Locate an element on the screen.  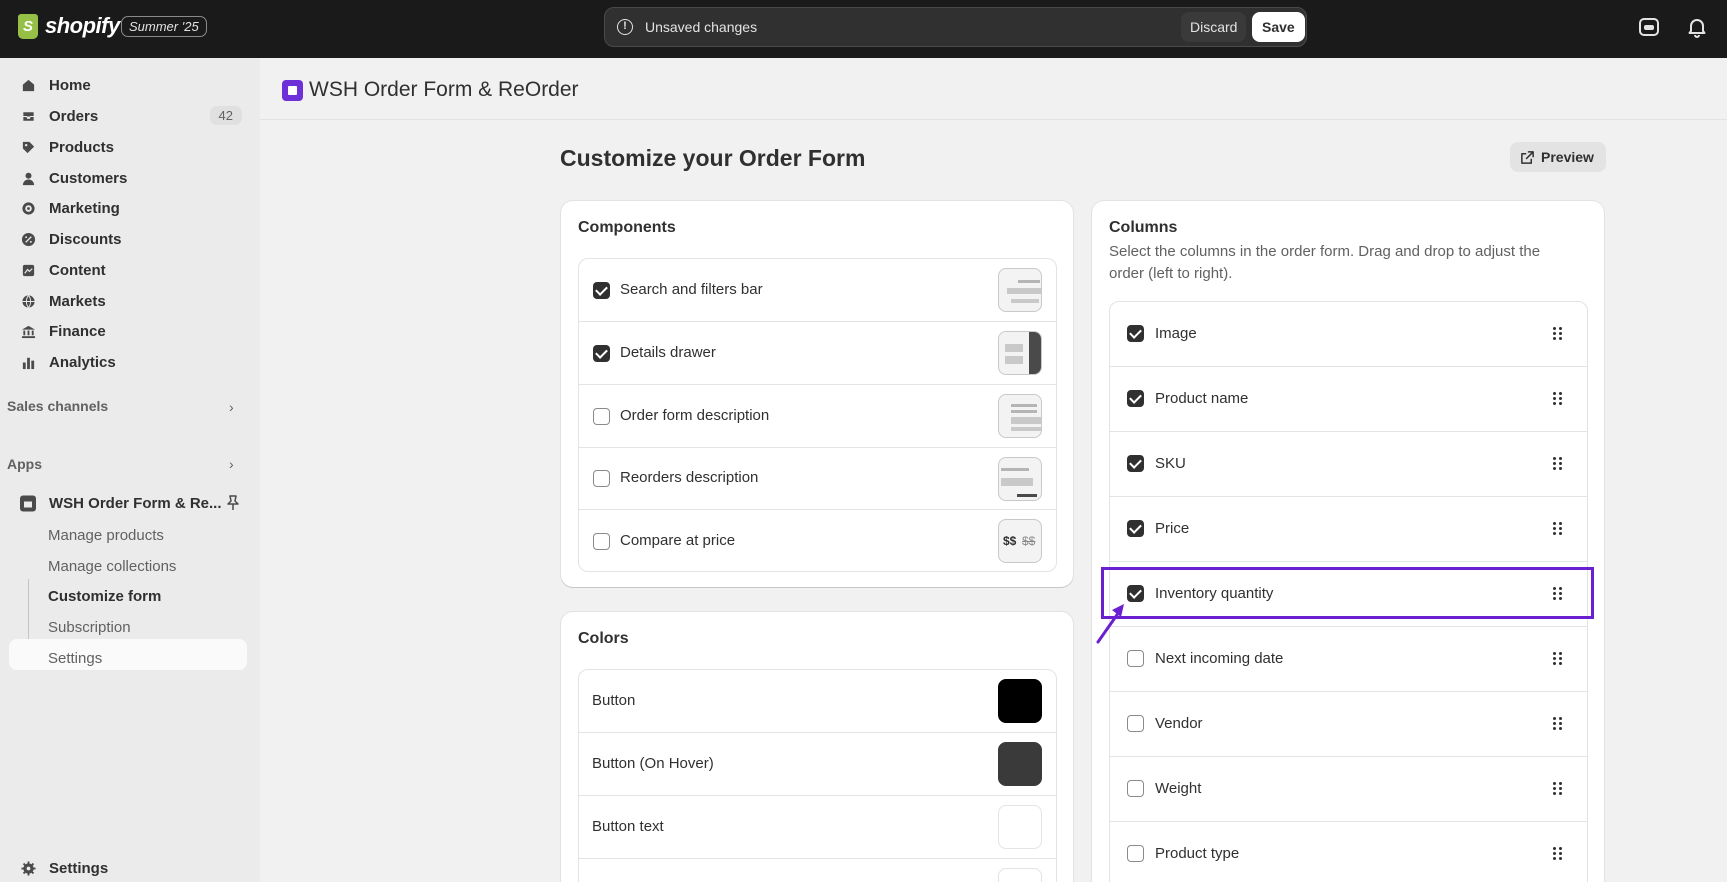
save-button: Save is located at coordinates (1278, 27).